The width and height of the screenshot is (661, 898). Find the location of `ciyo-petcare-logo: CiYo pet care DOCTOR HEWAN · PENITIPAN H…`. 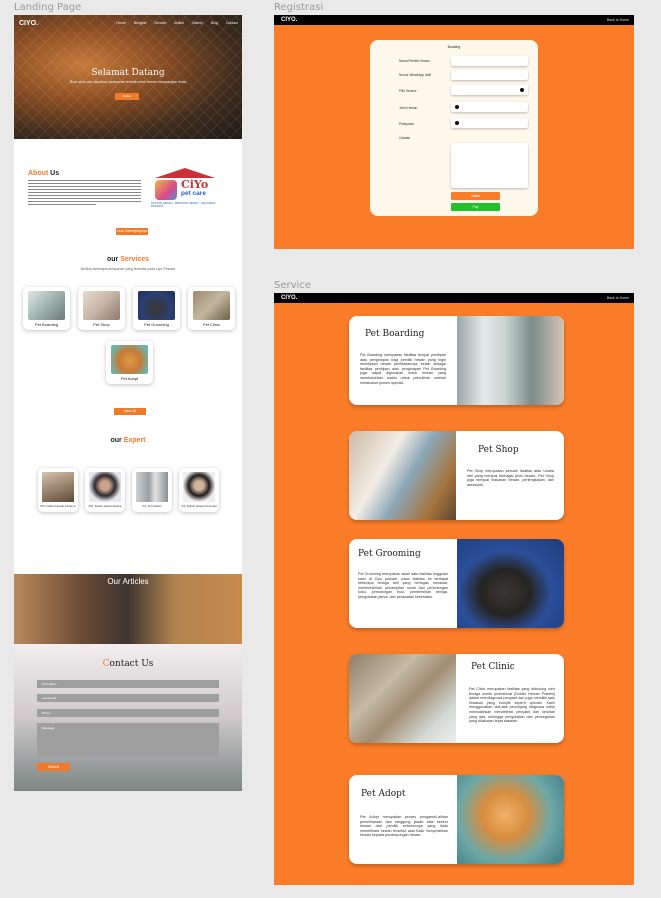

ciyo-petcare-logo: CiYo pet care DOCTOR HEWAN · PENITIPAN H… is located at coordinates (187, 188).